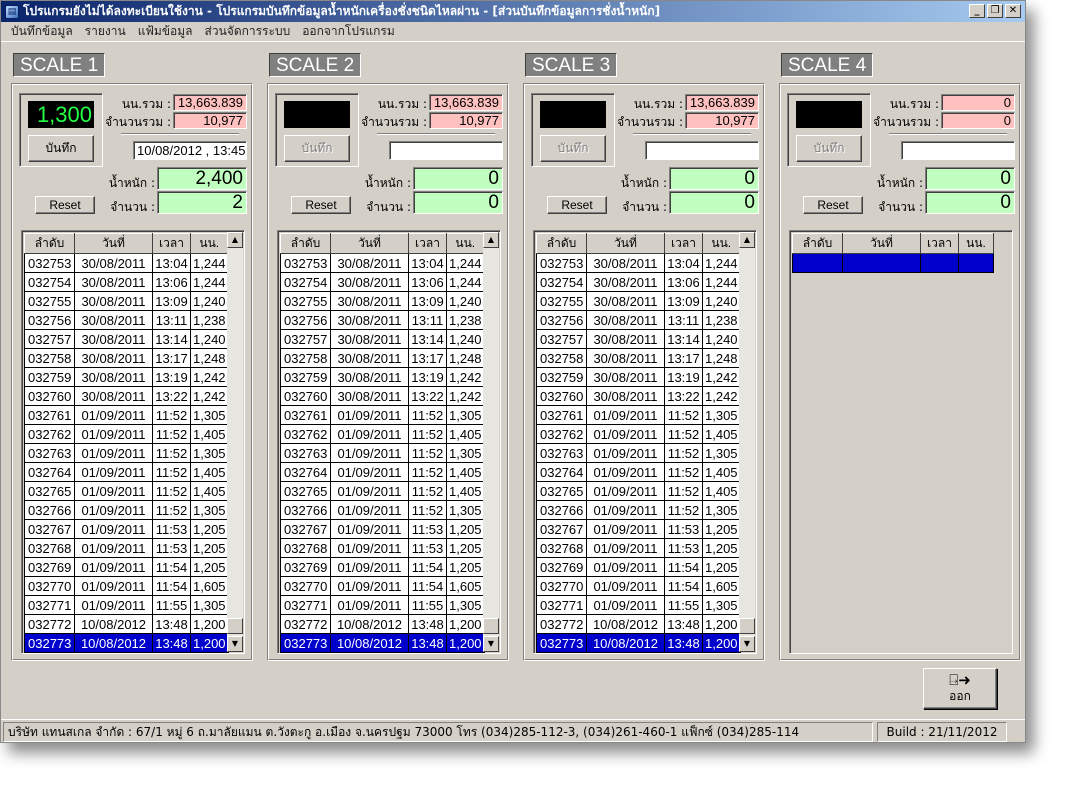 This screenshot has width=1072, height=794. I want to click on menu-record: บันทึกข้อมูล, so click(42, 31).